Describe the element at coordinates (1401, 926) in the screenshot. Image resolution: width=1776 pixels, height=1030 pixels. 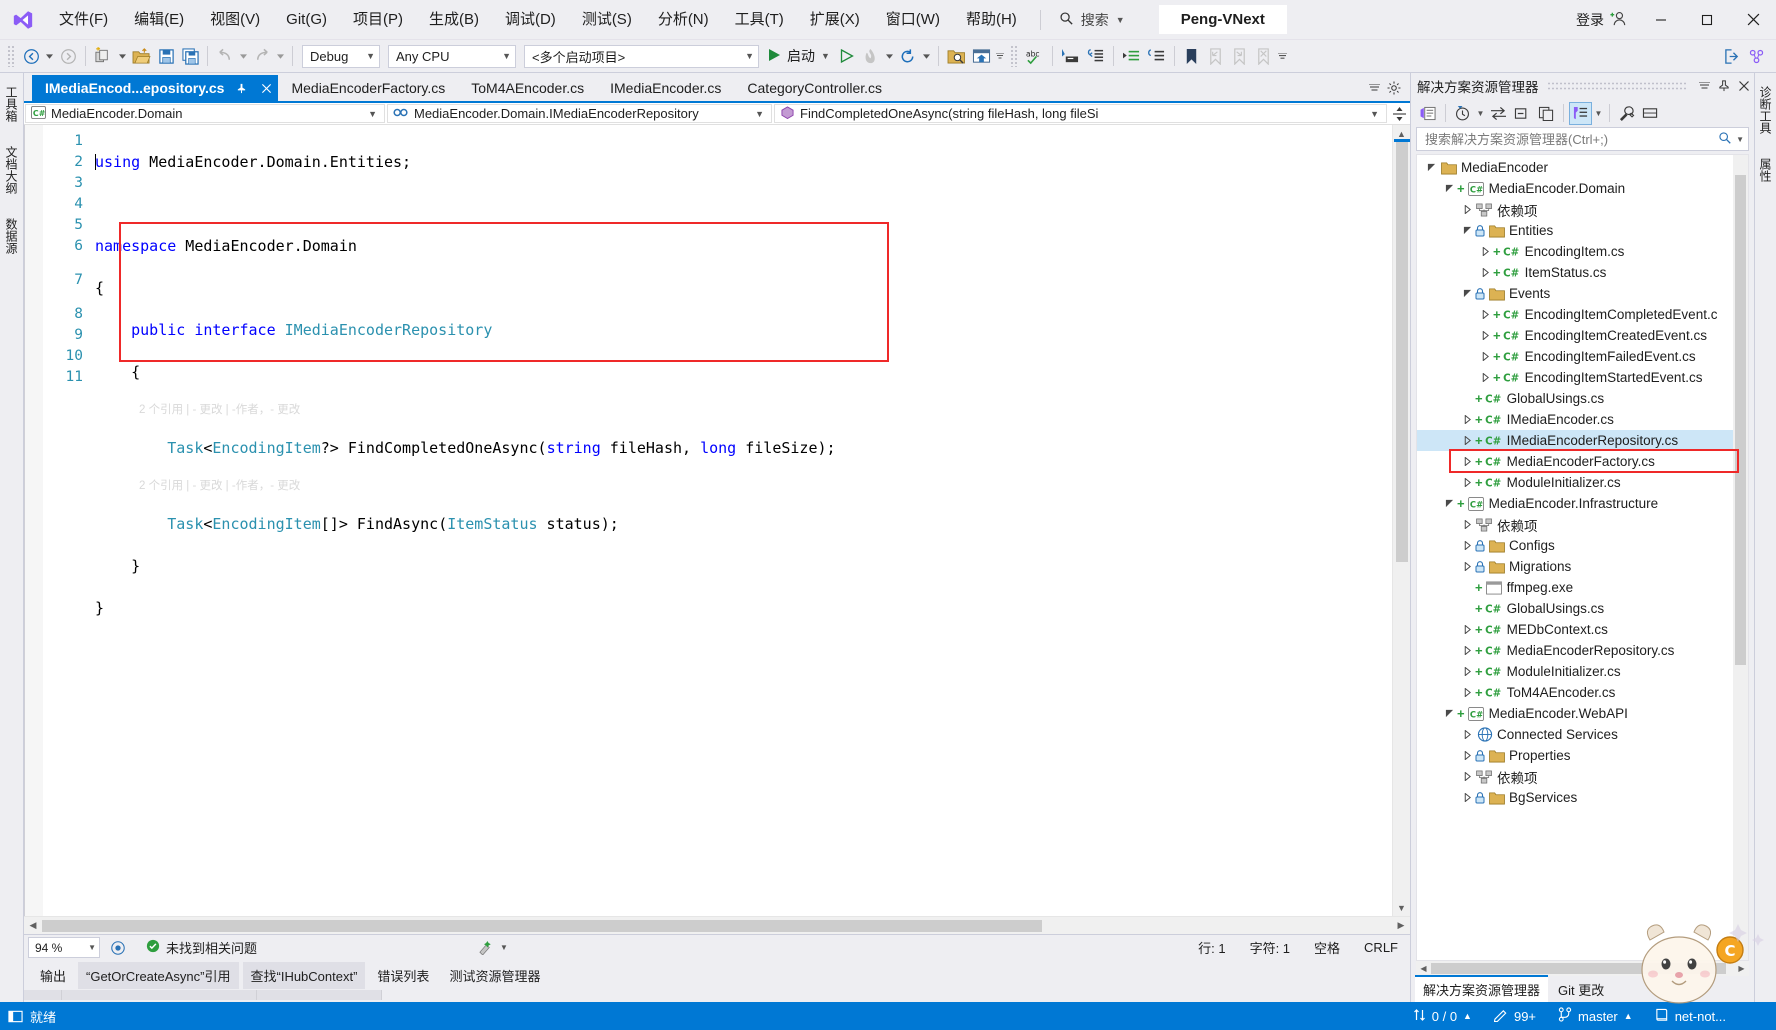
I see `scroll-right-icon: ▶` at that location.